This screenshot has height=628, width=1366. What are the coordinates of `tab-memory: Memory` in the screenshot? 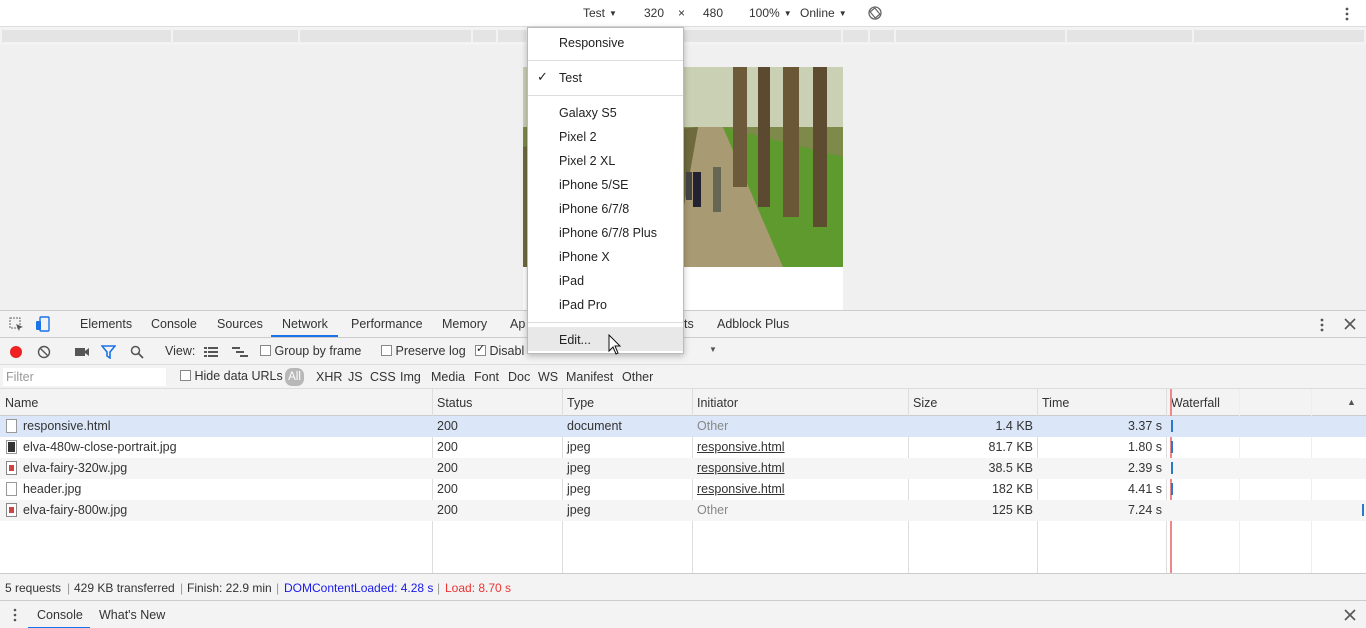 It's located at (464, 324).